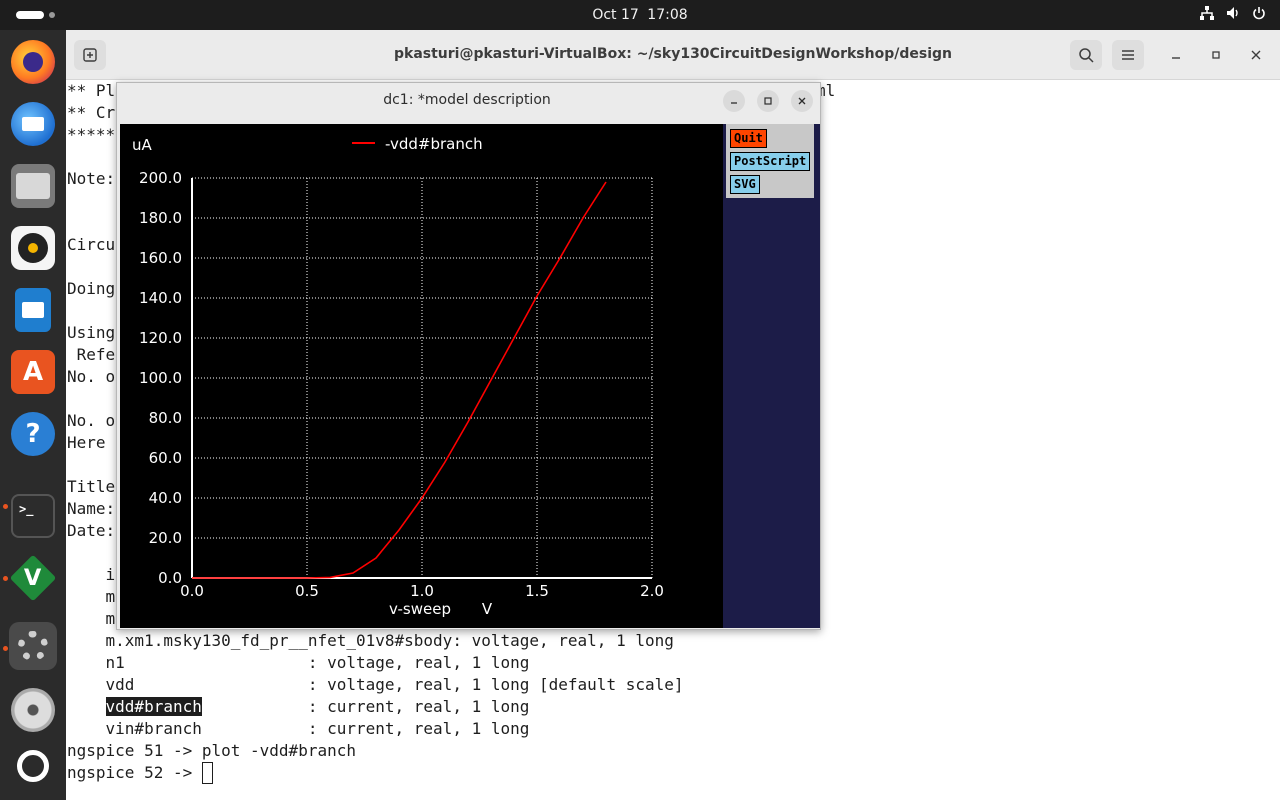 The height and width of the screenshot is (800, 1280). I want to click on restore-icon, so click(1216, 55).